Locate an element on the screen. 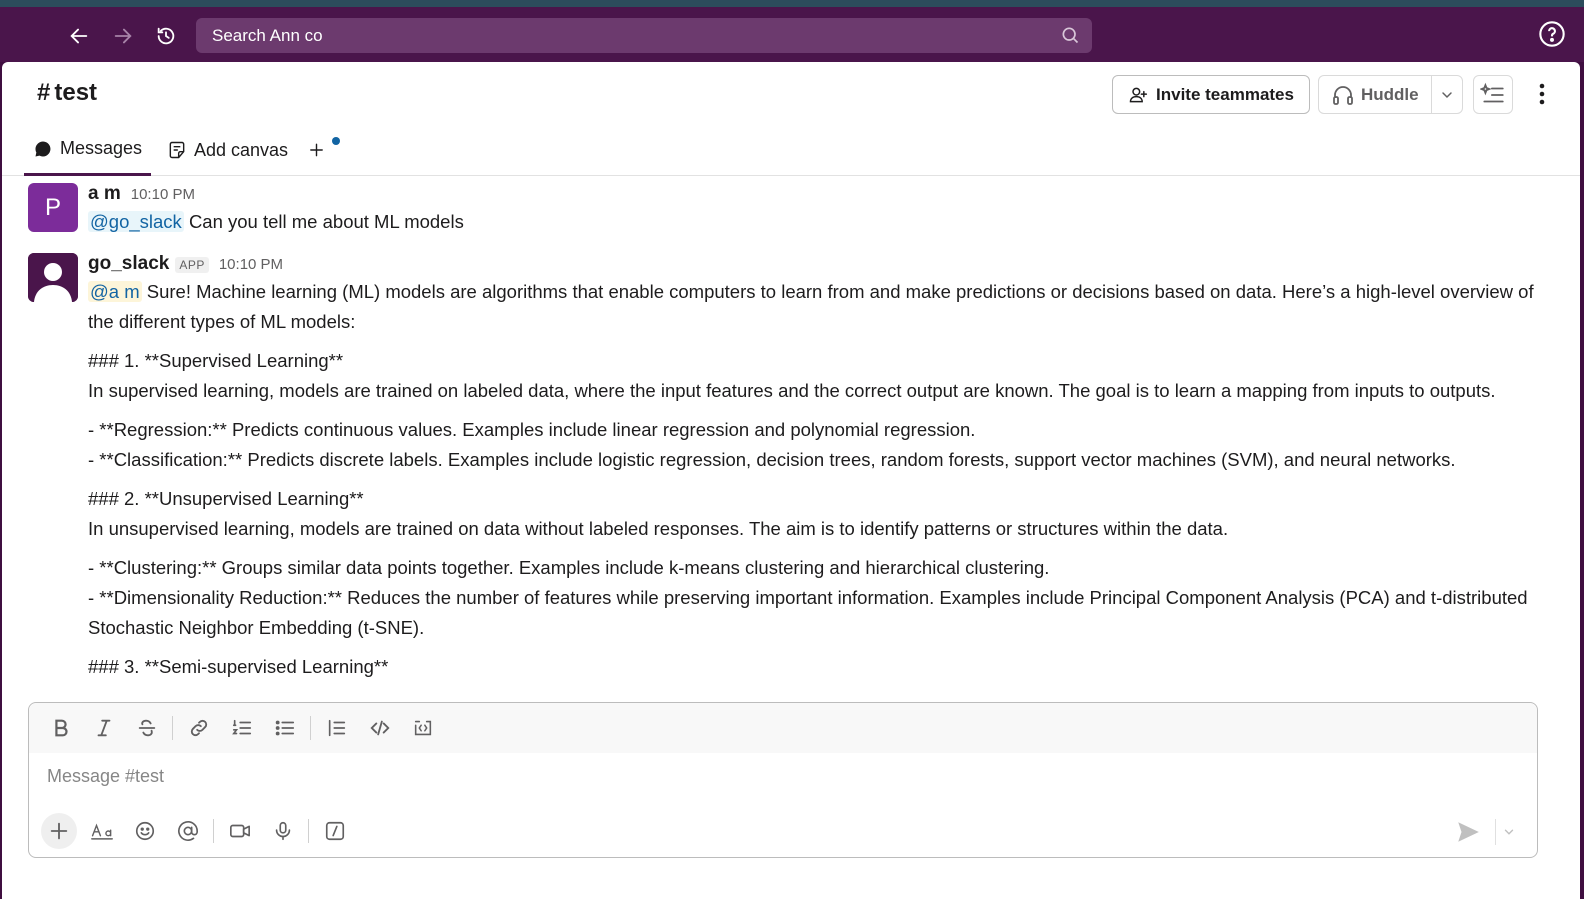  huddle-options-button is located at coordinates (1447, 95).